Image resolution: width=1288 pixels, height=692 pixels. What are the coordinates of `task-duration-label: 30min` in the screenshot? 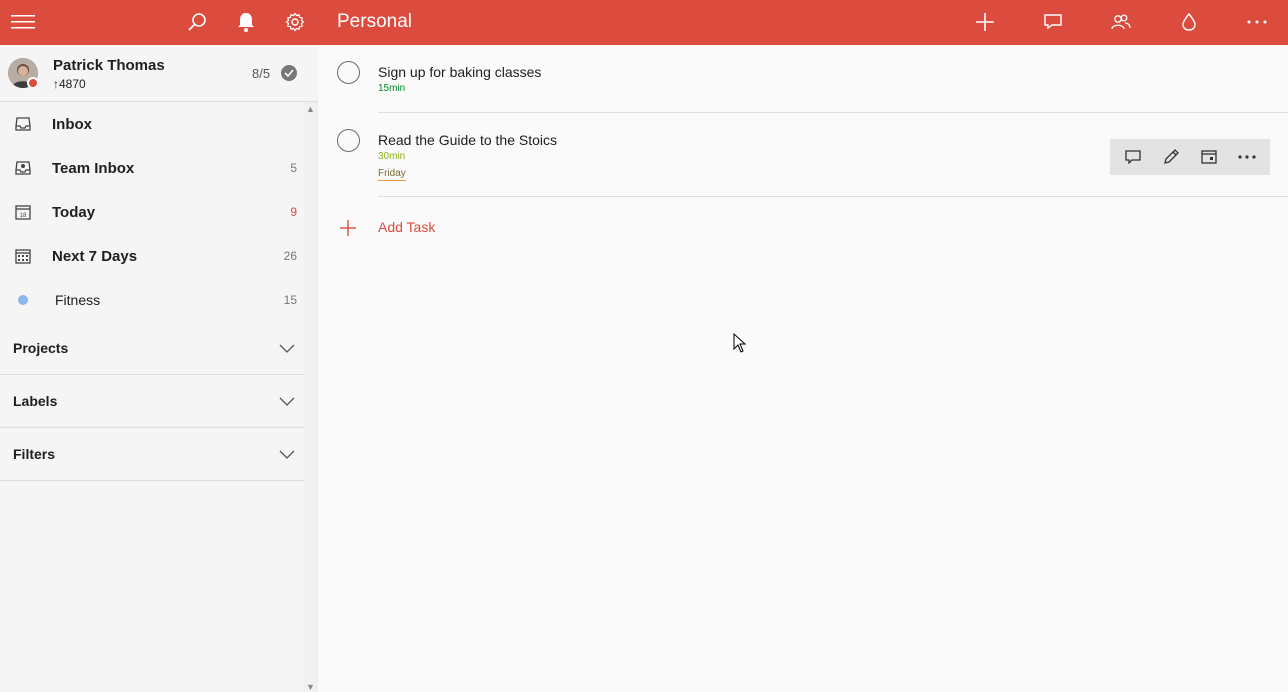 It's located at (392, 156).